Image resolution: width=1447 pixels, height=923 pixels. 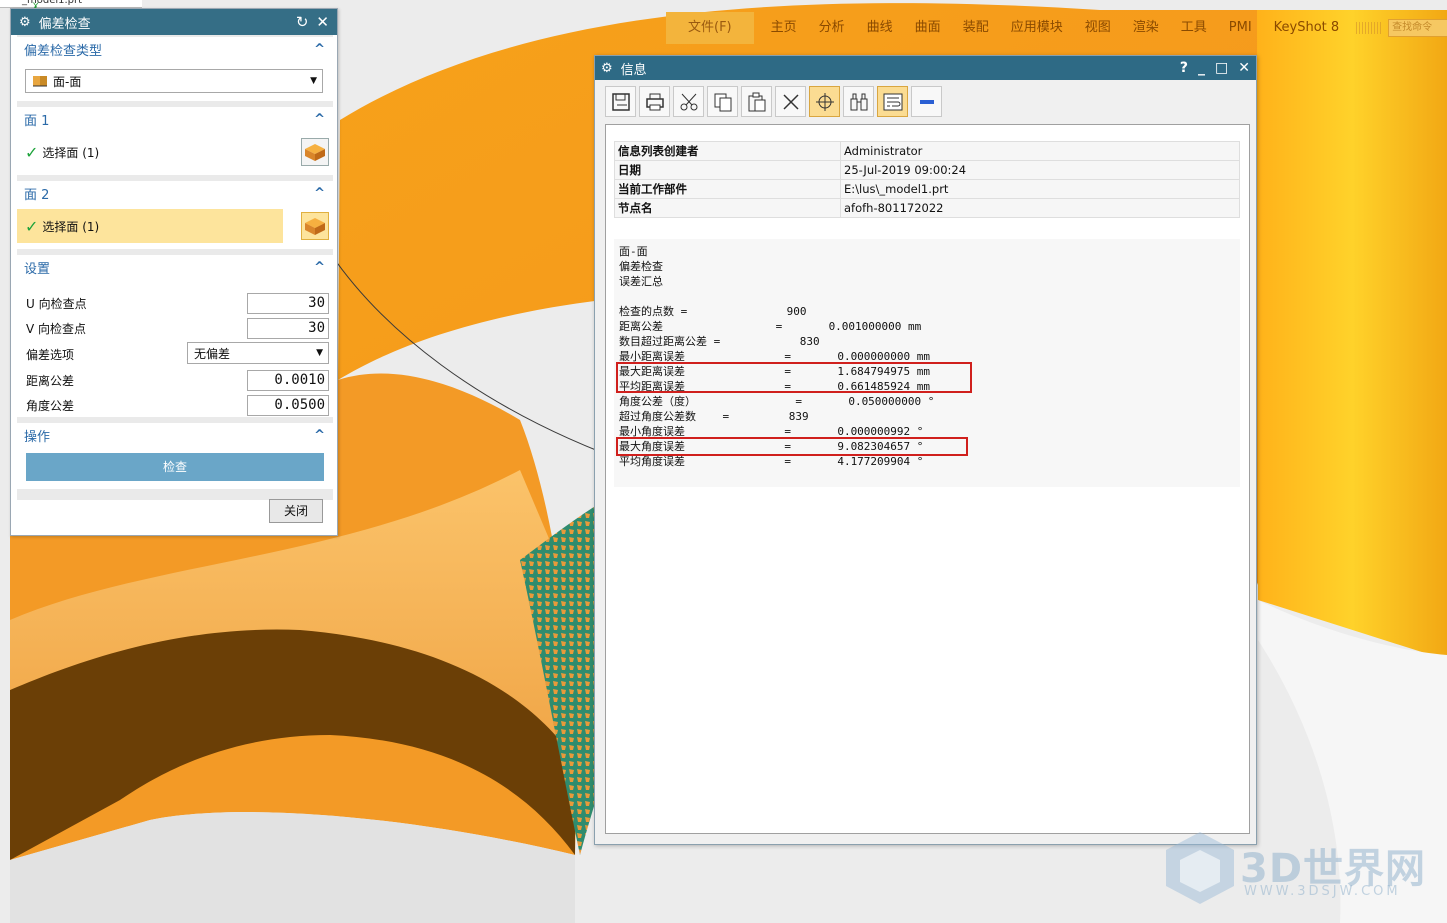 I want to click on menu-pmi: PMI, so click(x=1240, y=28).